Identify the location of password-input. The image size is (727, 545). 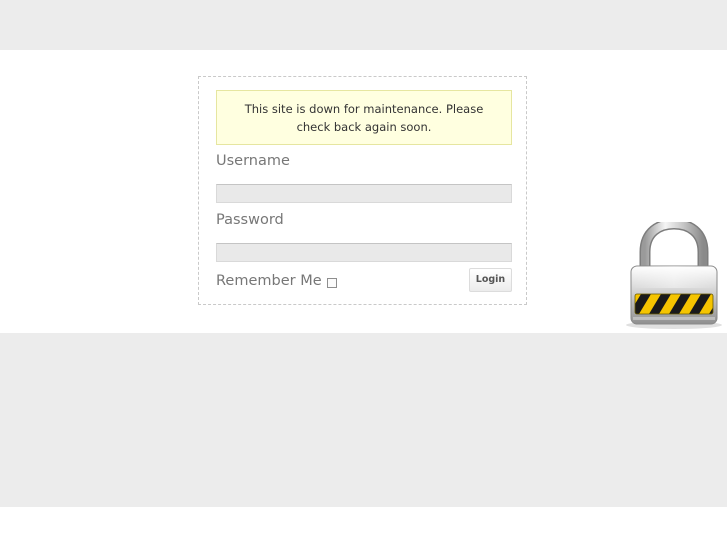
(364, 252).